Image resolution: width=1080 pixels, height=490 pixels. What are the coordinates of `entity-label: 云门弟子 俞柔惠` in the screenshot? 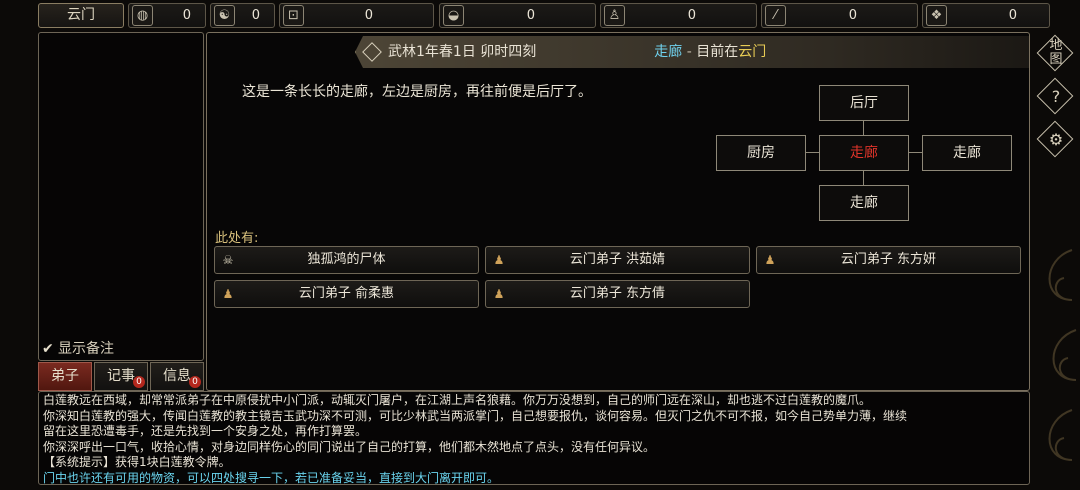 It's located at (346, 293).